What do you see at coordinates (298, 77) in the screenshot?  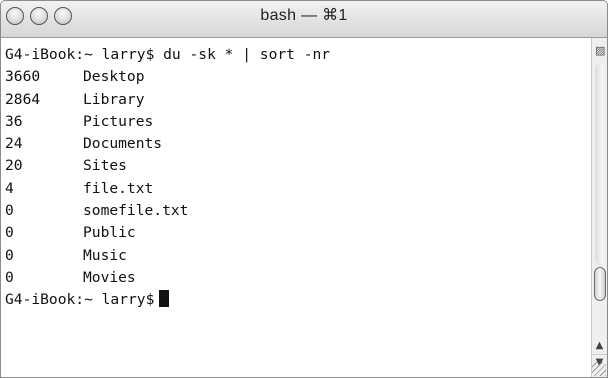 I see `output-row: 3660 Desktop` at bounding box center [298, 77].